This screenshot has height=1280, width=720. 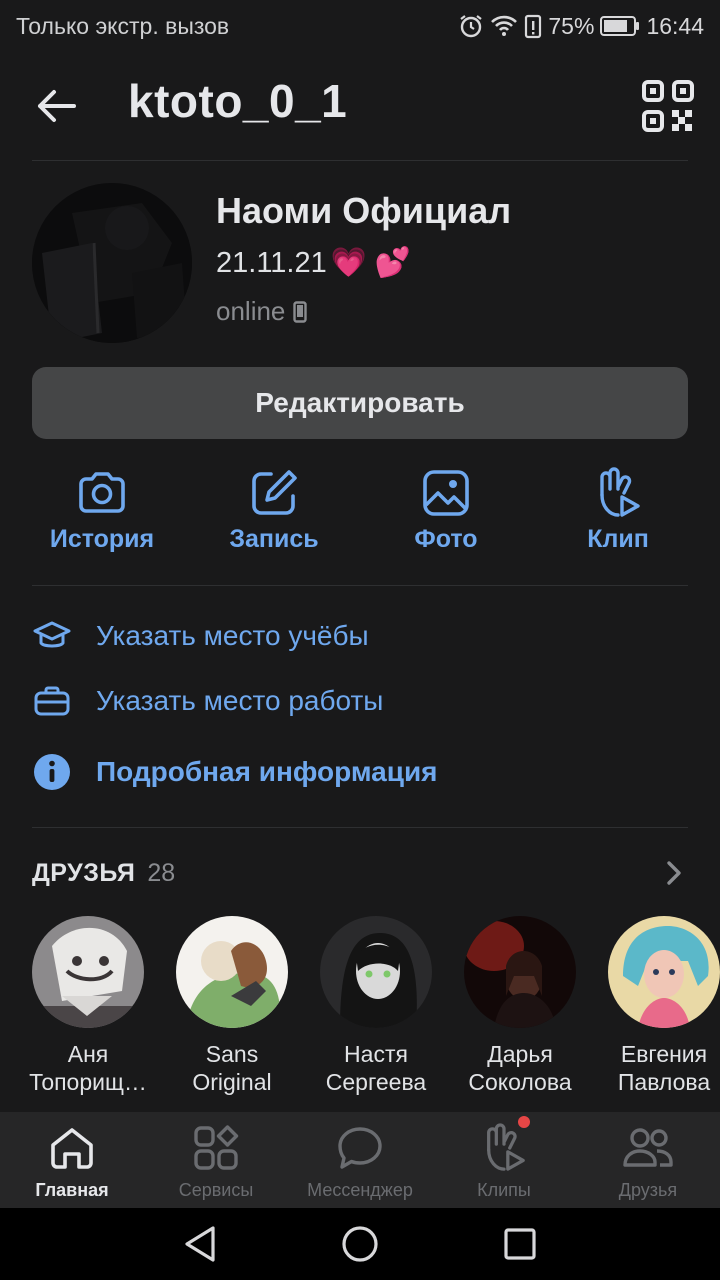 I want to click on circle-home-icon, so click(x=360, y=1244).